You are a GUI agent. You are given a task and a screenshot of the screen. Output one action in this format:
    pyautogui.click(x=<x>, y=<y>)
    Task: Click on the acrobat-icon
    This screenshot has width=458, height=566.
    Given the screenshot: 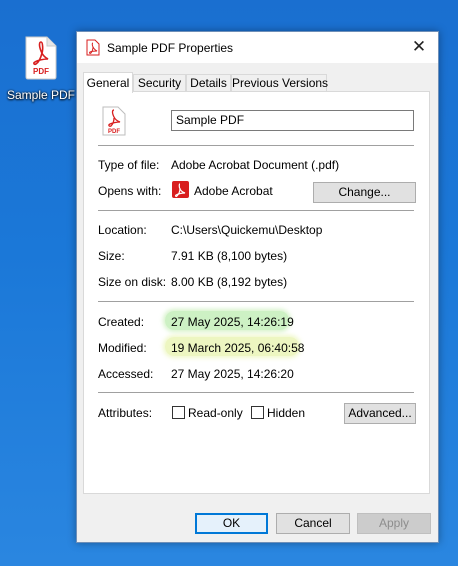 What is the action you would take?
    pyautogui.click(x=180, y=189)
    